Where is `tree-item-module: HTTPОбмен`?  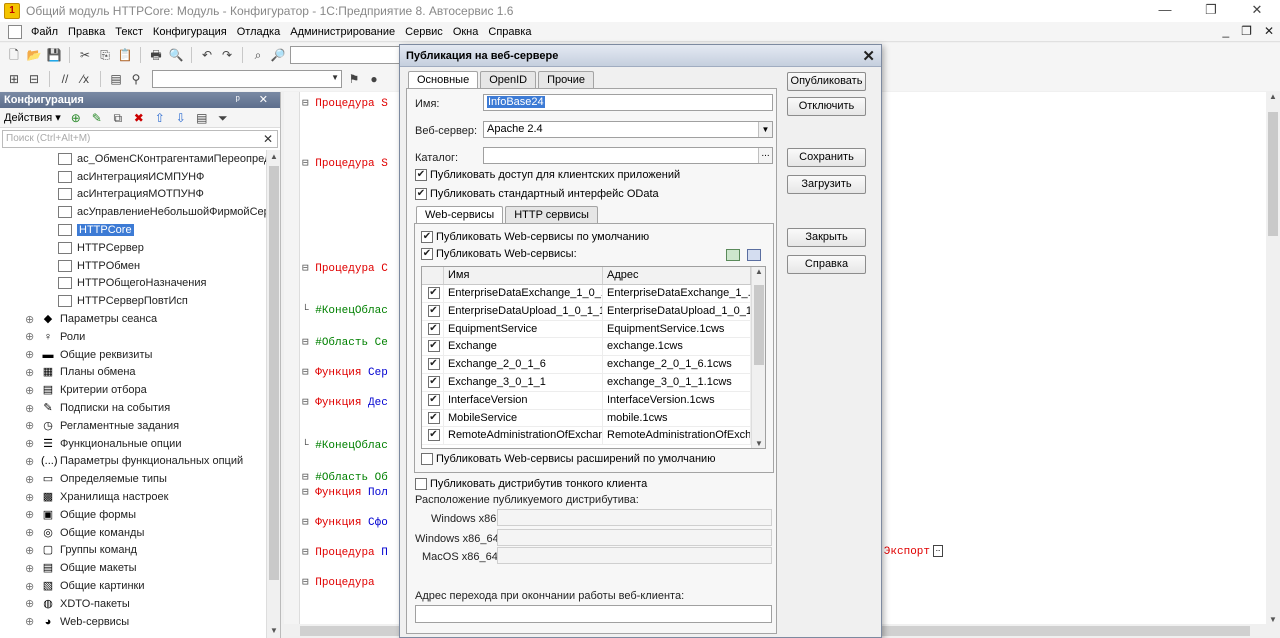 tree-item-module: HTTPОбмен is located at coordinates (133, 266).